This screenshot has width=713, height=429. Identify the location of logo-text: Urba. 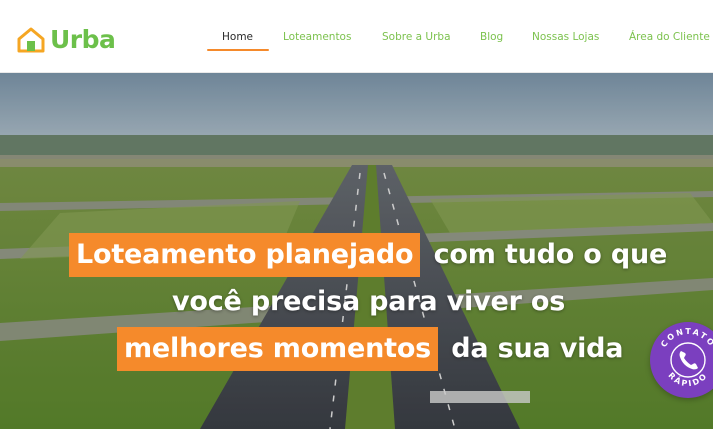
(83, 39).